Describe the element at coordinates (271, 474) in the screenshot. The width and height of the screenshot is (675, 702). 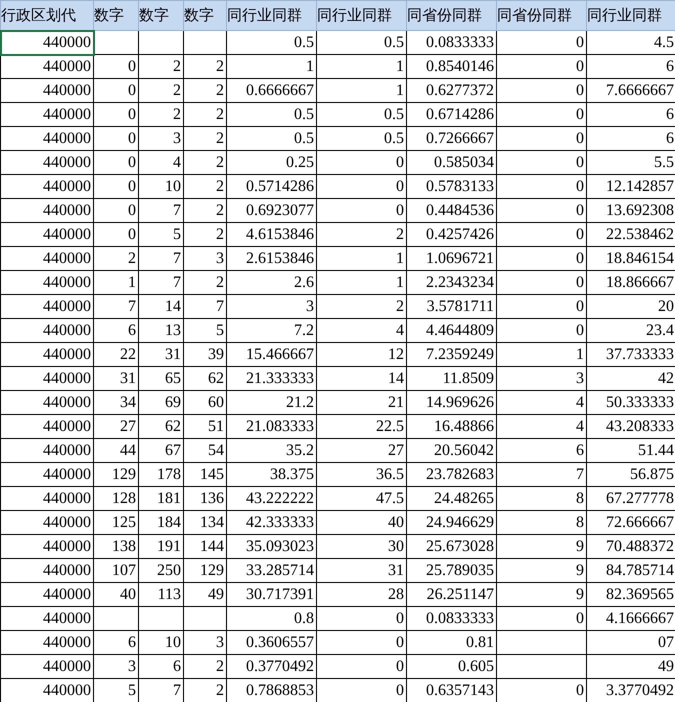
I see `table-cell: 38.375` at that location.